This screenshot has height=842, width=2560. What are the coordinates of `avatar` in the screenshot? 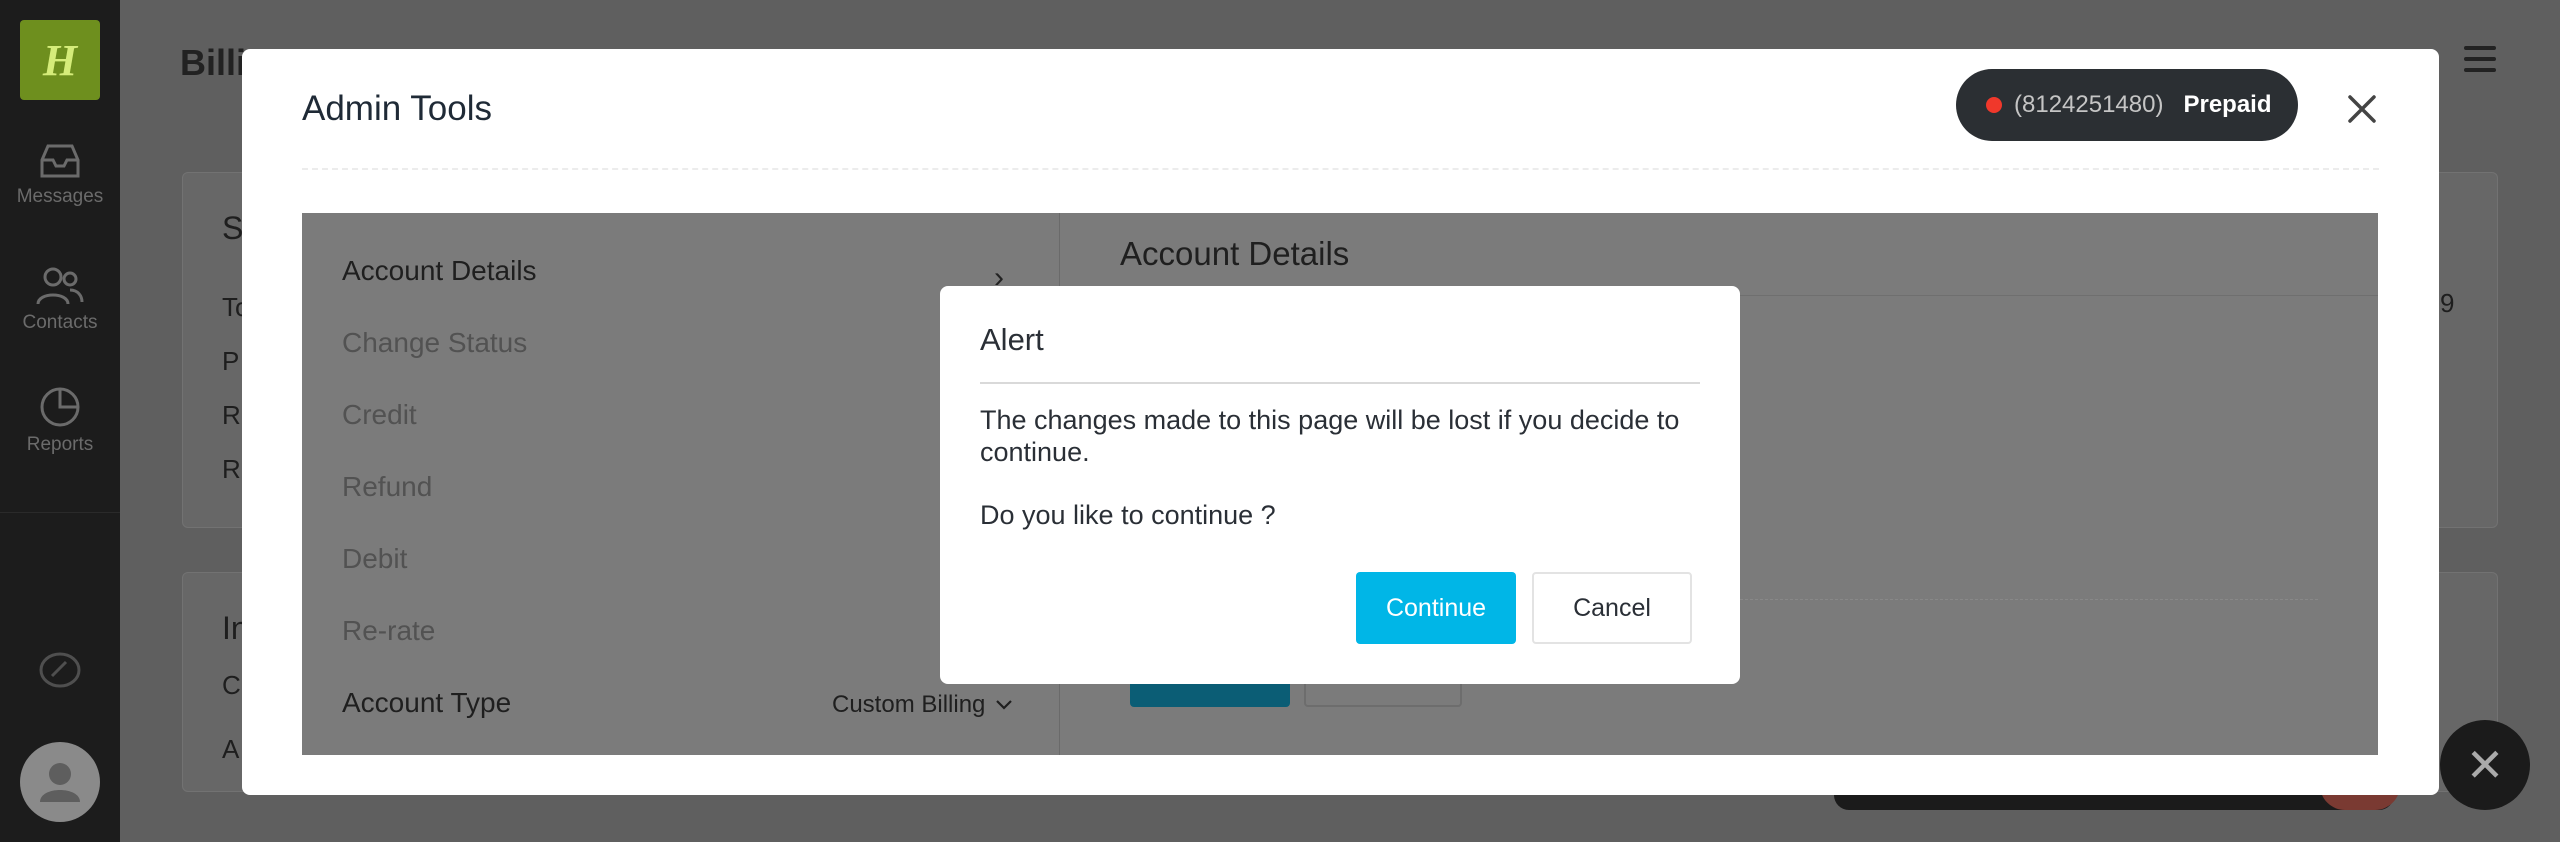 It's located at (60, 782).